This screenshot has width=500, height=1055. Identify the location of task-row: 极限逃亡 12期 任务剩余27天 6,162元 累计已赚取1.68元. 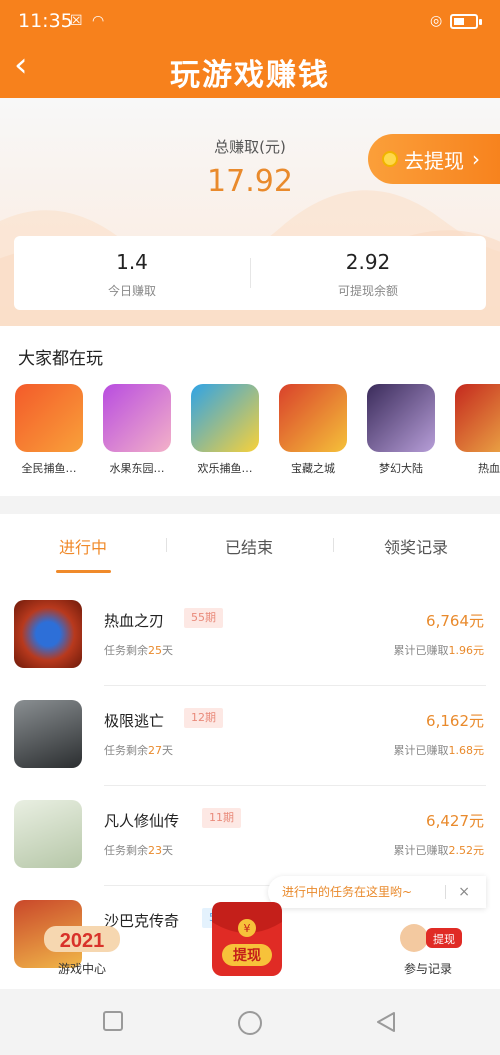
(250, 736).